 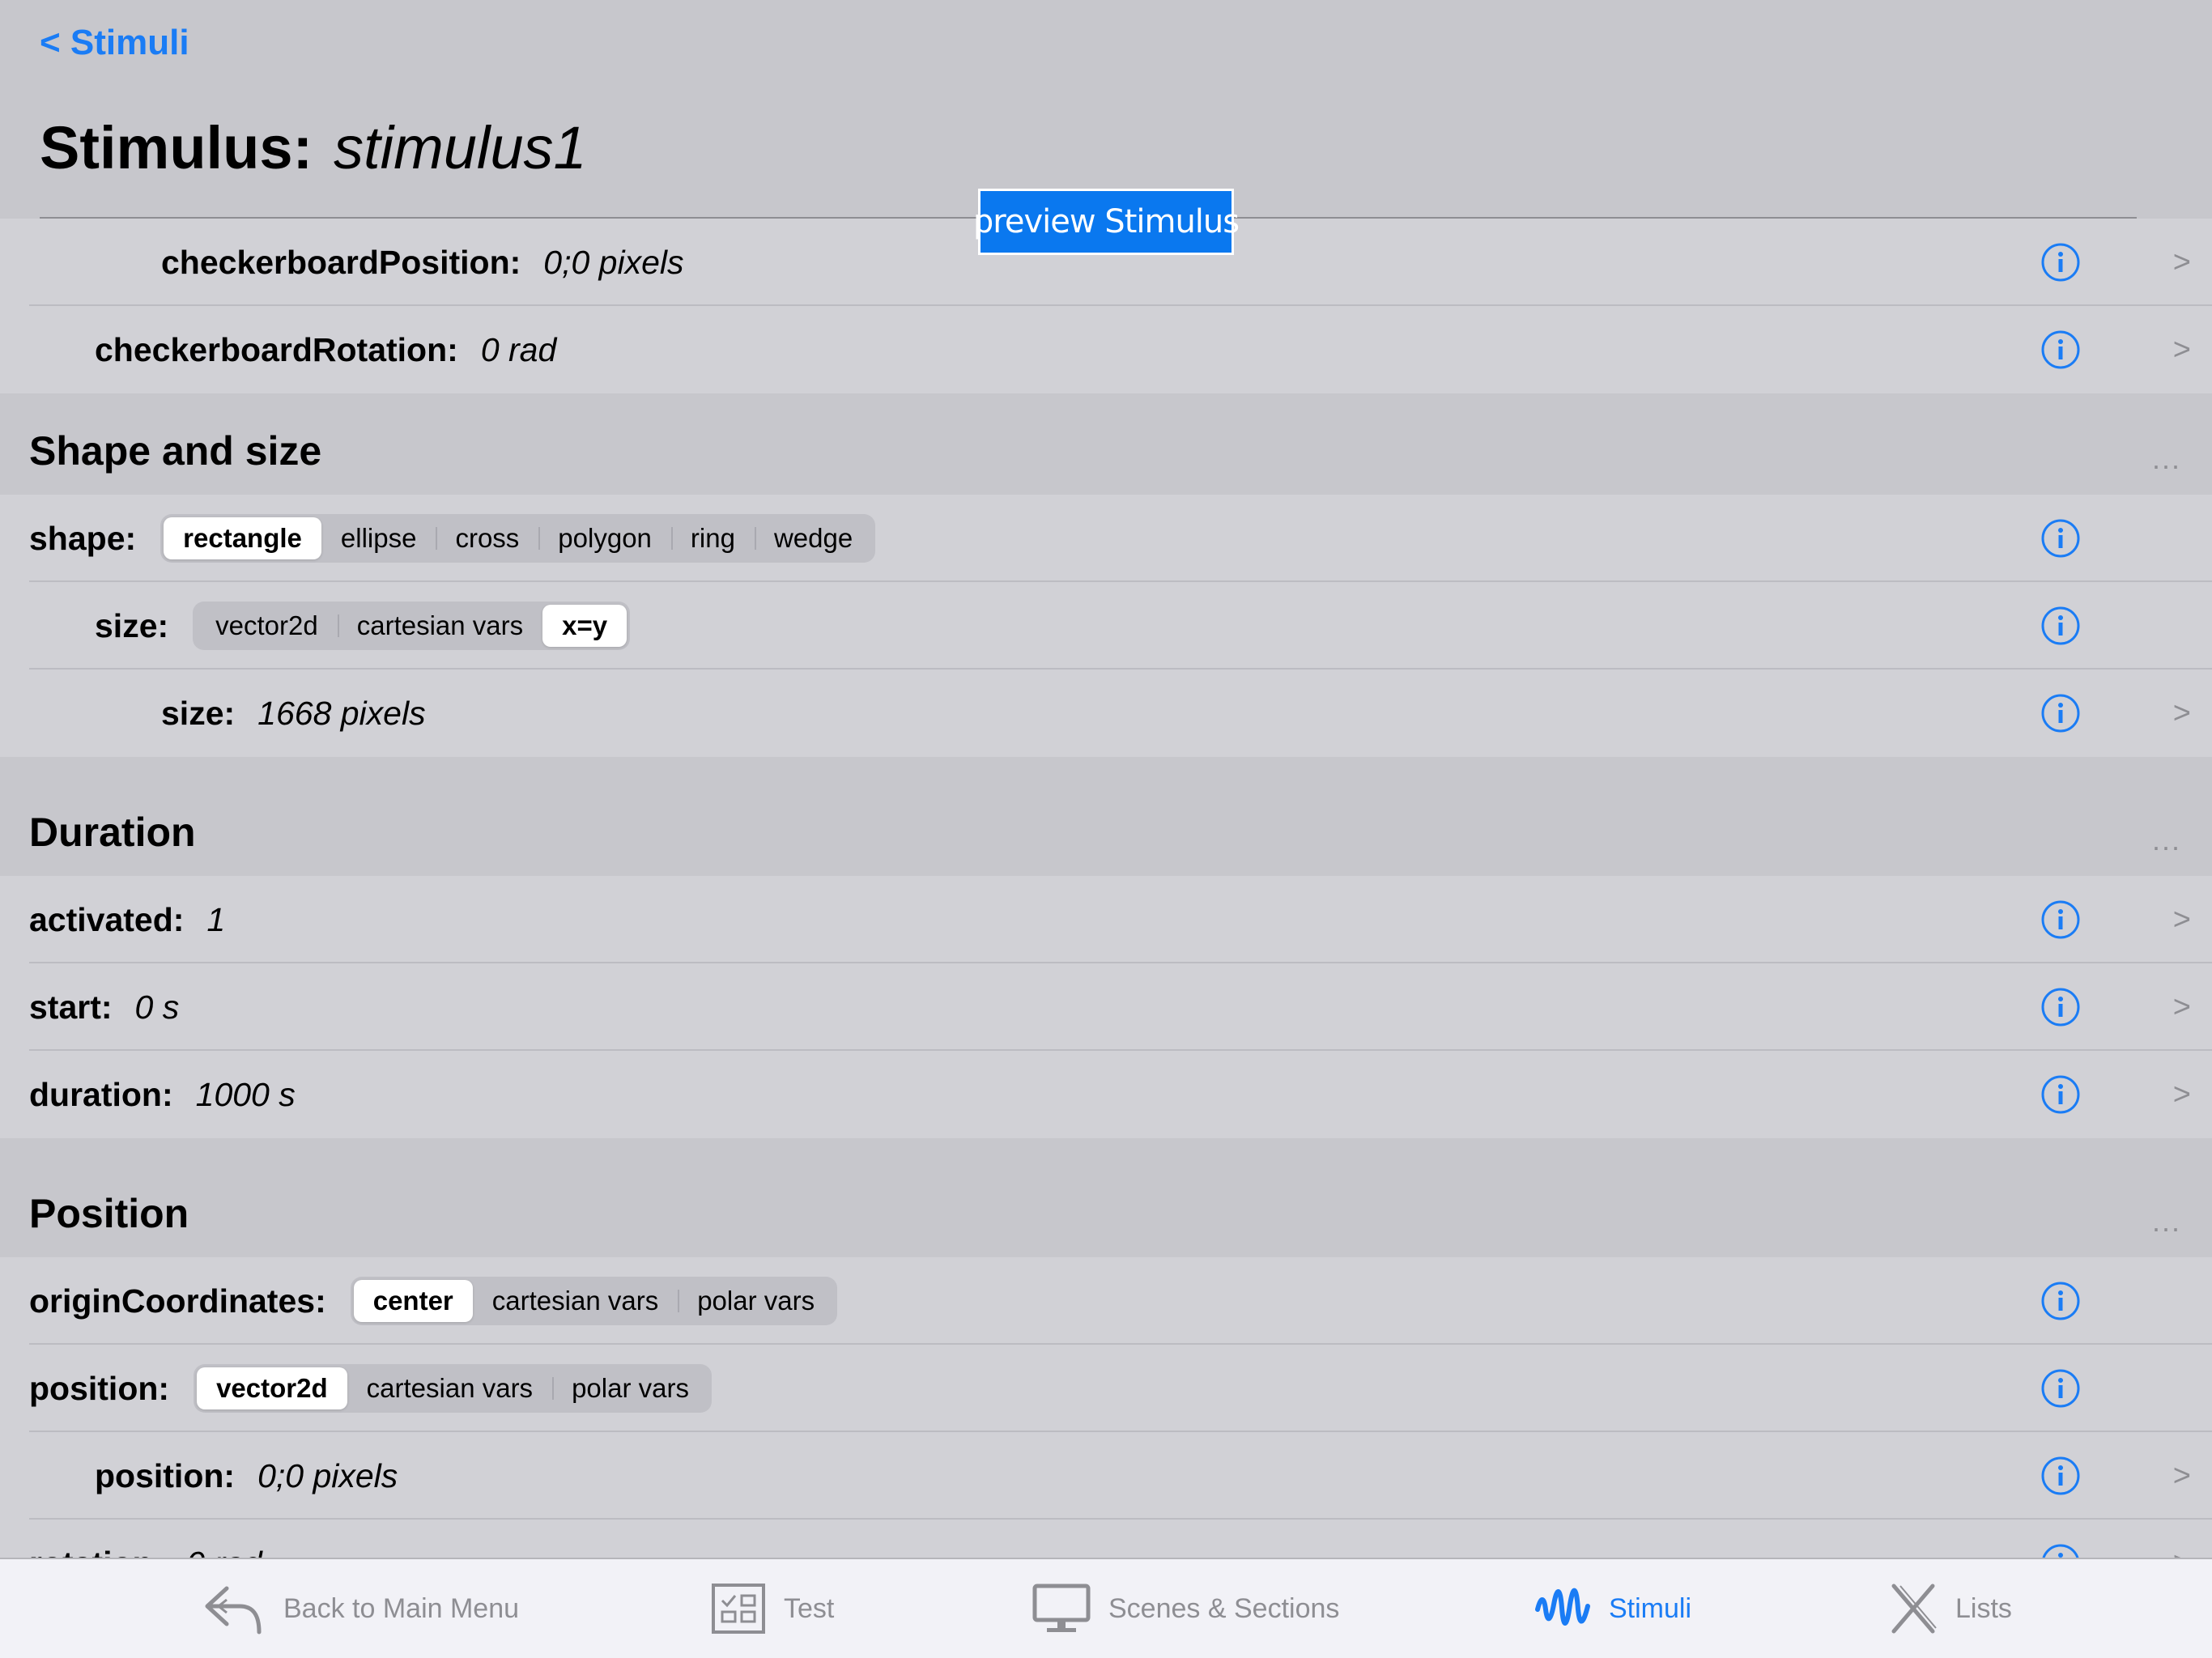 What do you see at coordinates (1106, 1094) in the screenshot?
I see `duration-row: duration: 1000 s >` at bounding box center [1106, 1094].